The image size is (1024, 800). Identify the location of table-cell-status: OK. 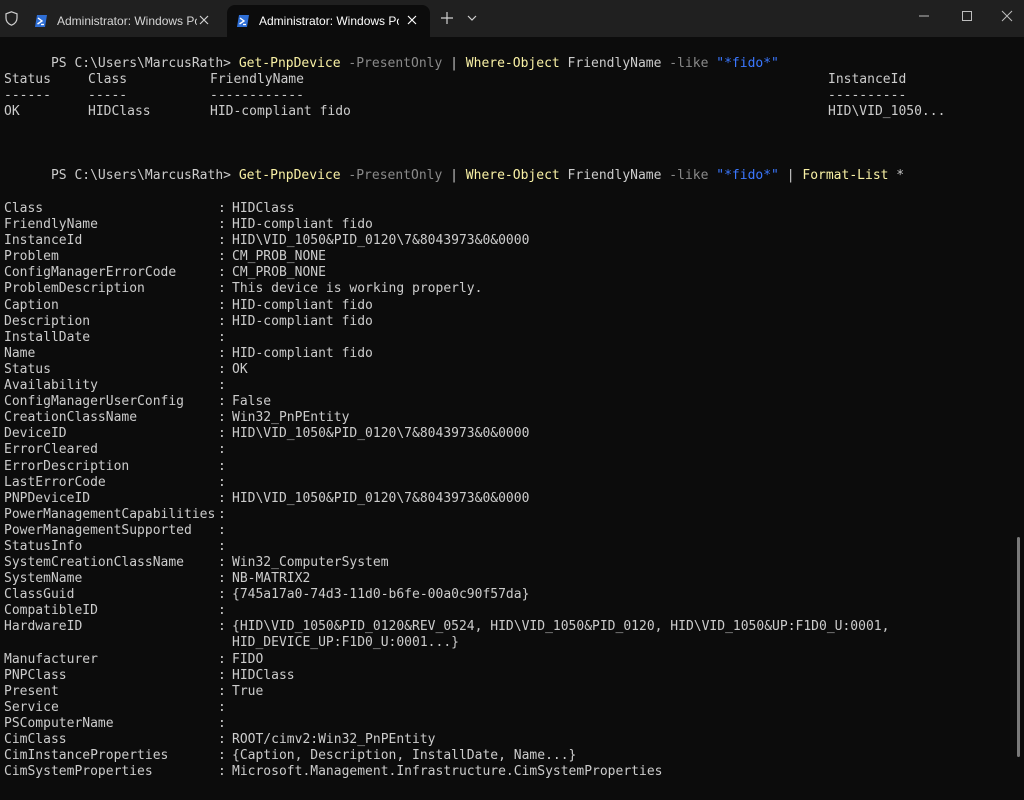
(12, 111).